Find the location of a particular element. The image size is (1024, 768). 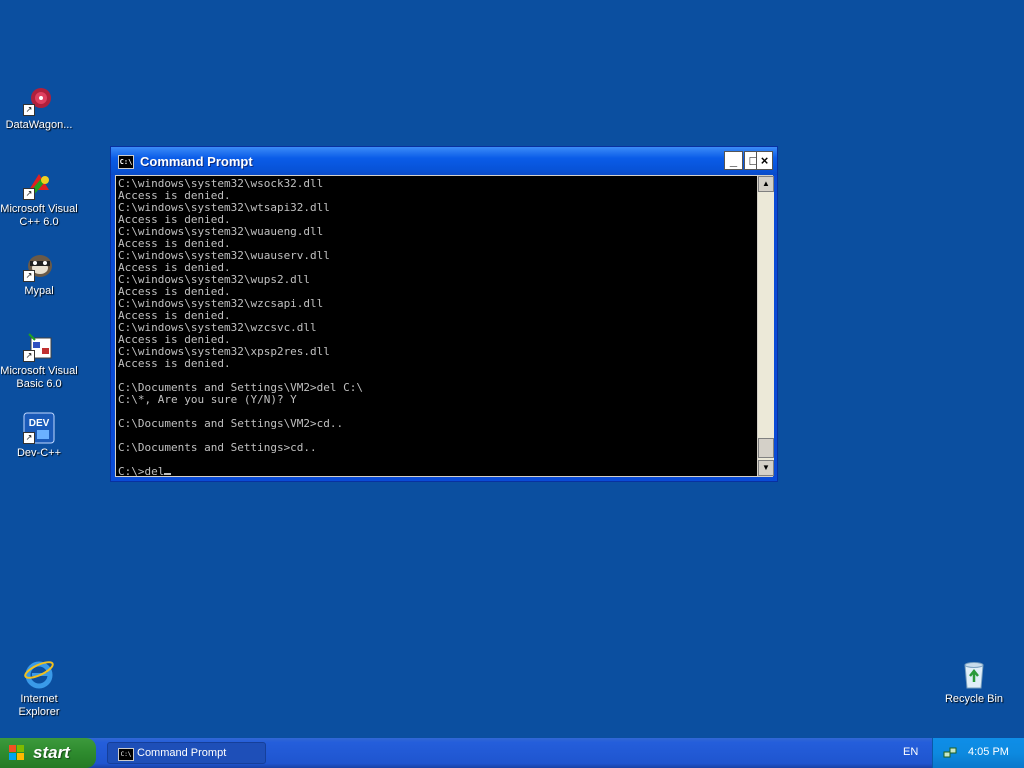

console-line: C:\Documents and Settings\VM2>cd.. is located at coordinates (231, 423).